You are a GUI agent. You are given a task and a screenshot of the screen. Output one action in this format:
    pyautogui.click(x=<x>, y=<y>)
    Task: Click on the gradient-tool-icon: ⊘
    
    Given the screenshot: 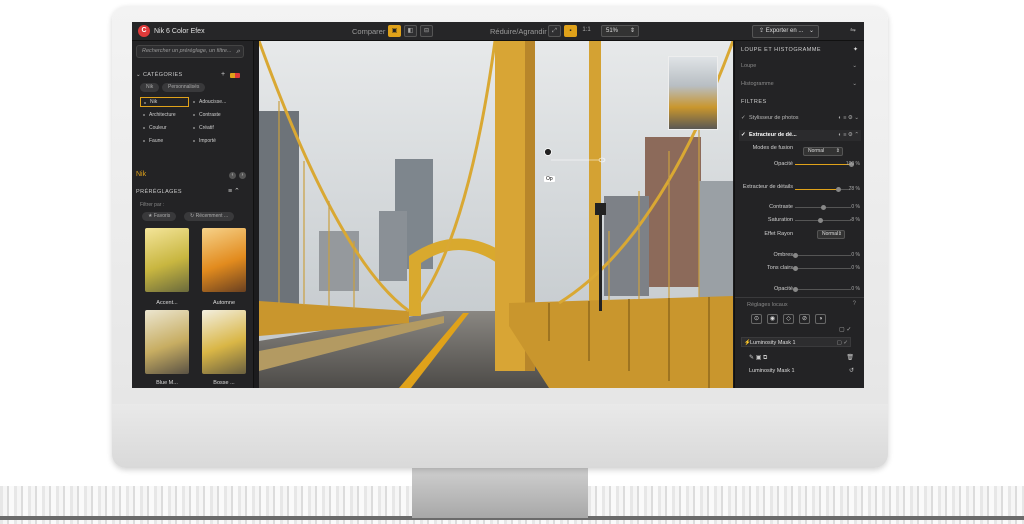 What is the action you would take?
    pyautogui.click(x=804, y=319)
    